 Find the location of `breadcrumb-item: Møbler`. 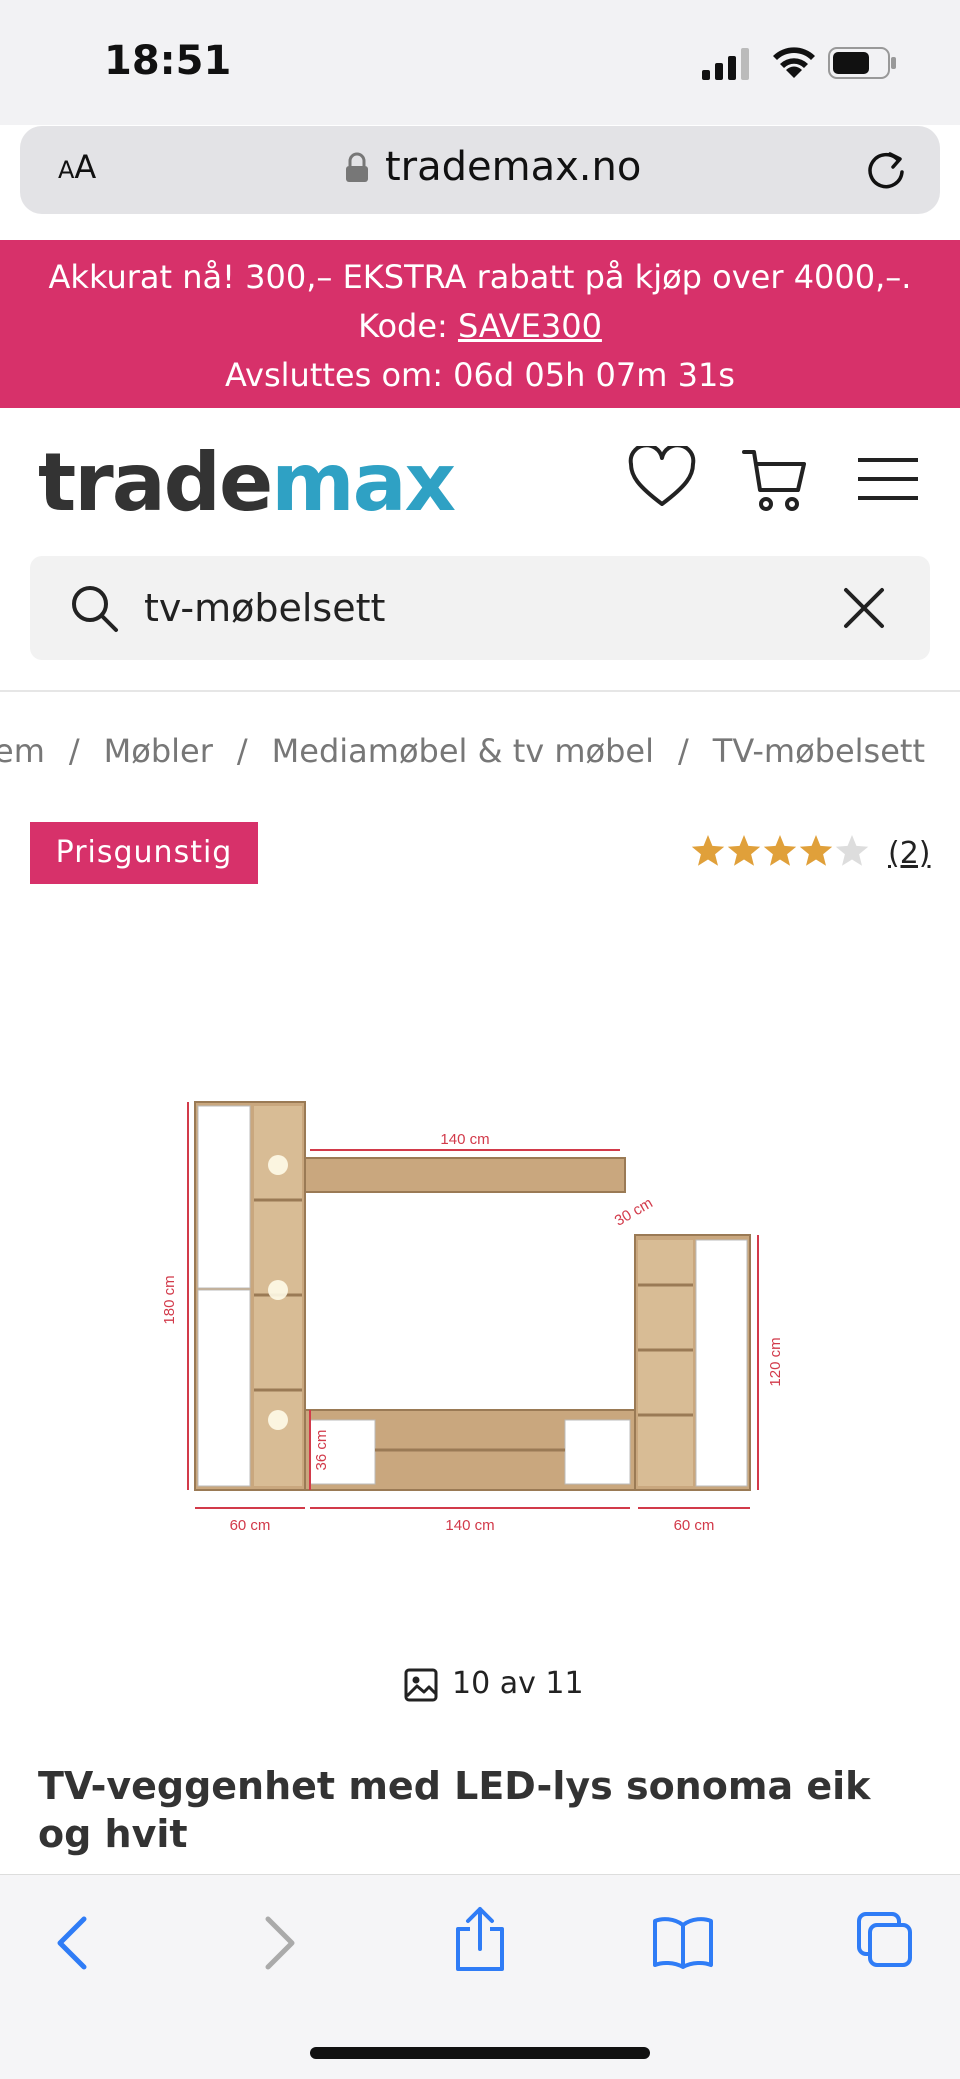

breadcrumb-item: Møbler is located at coordinates (158, 751).